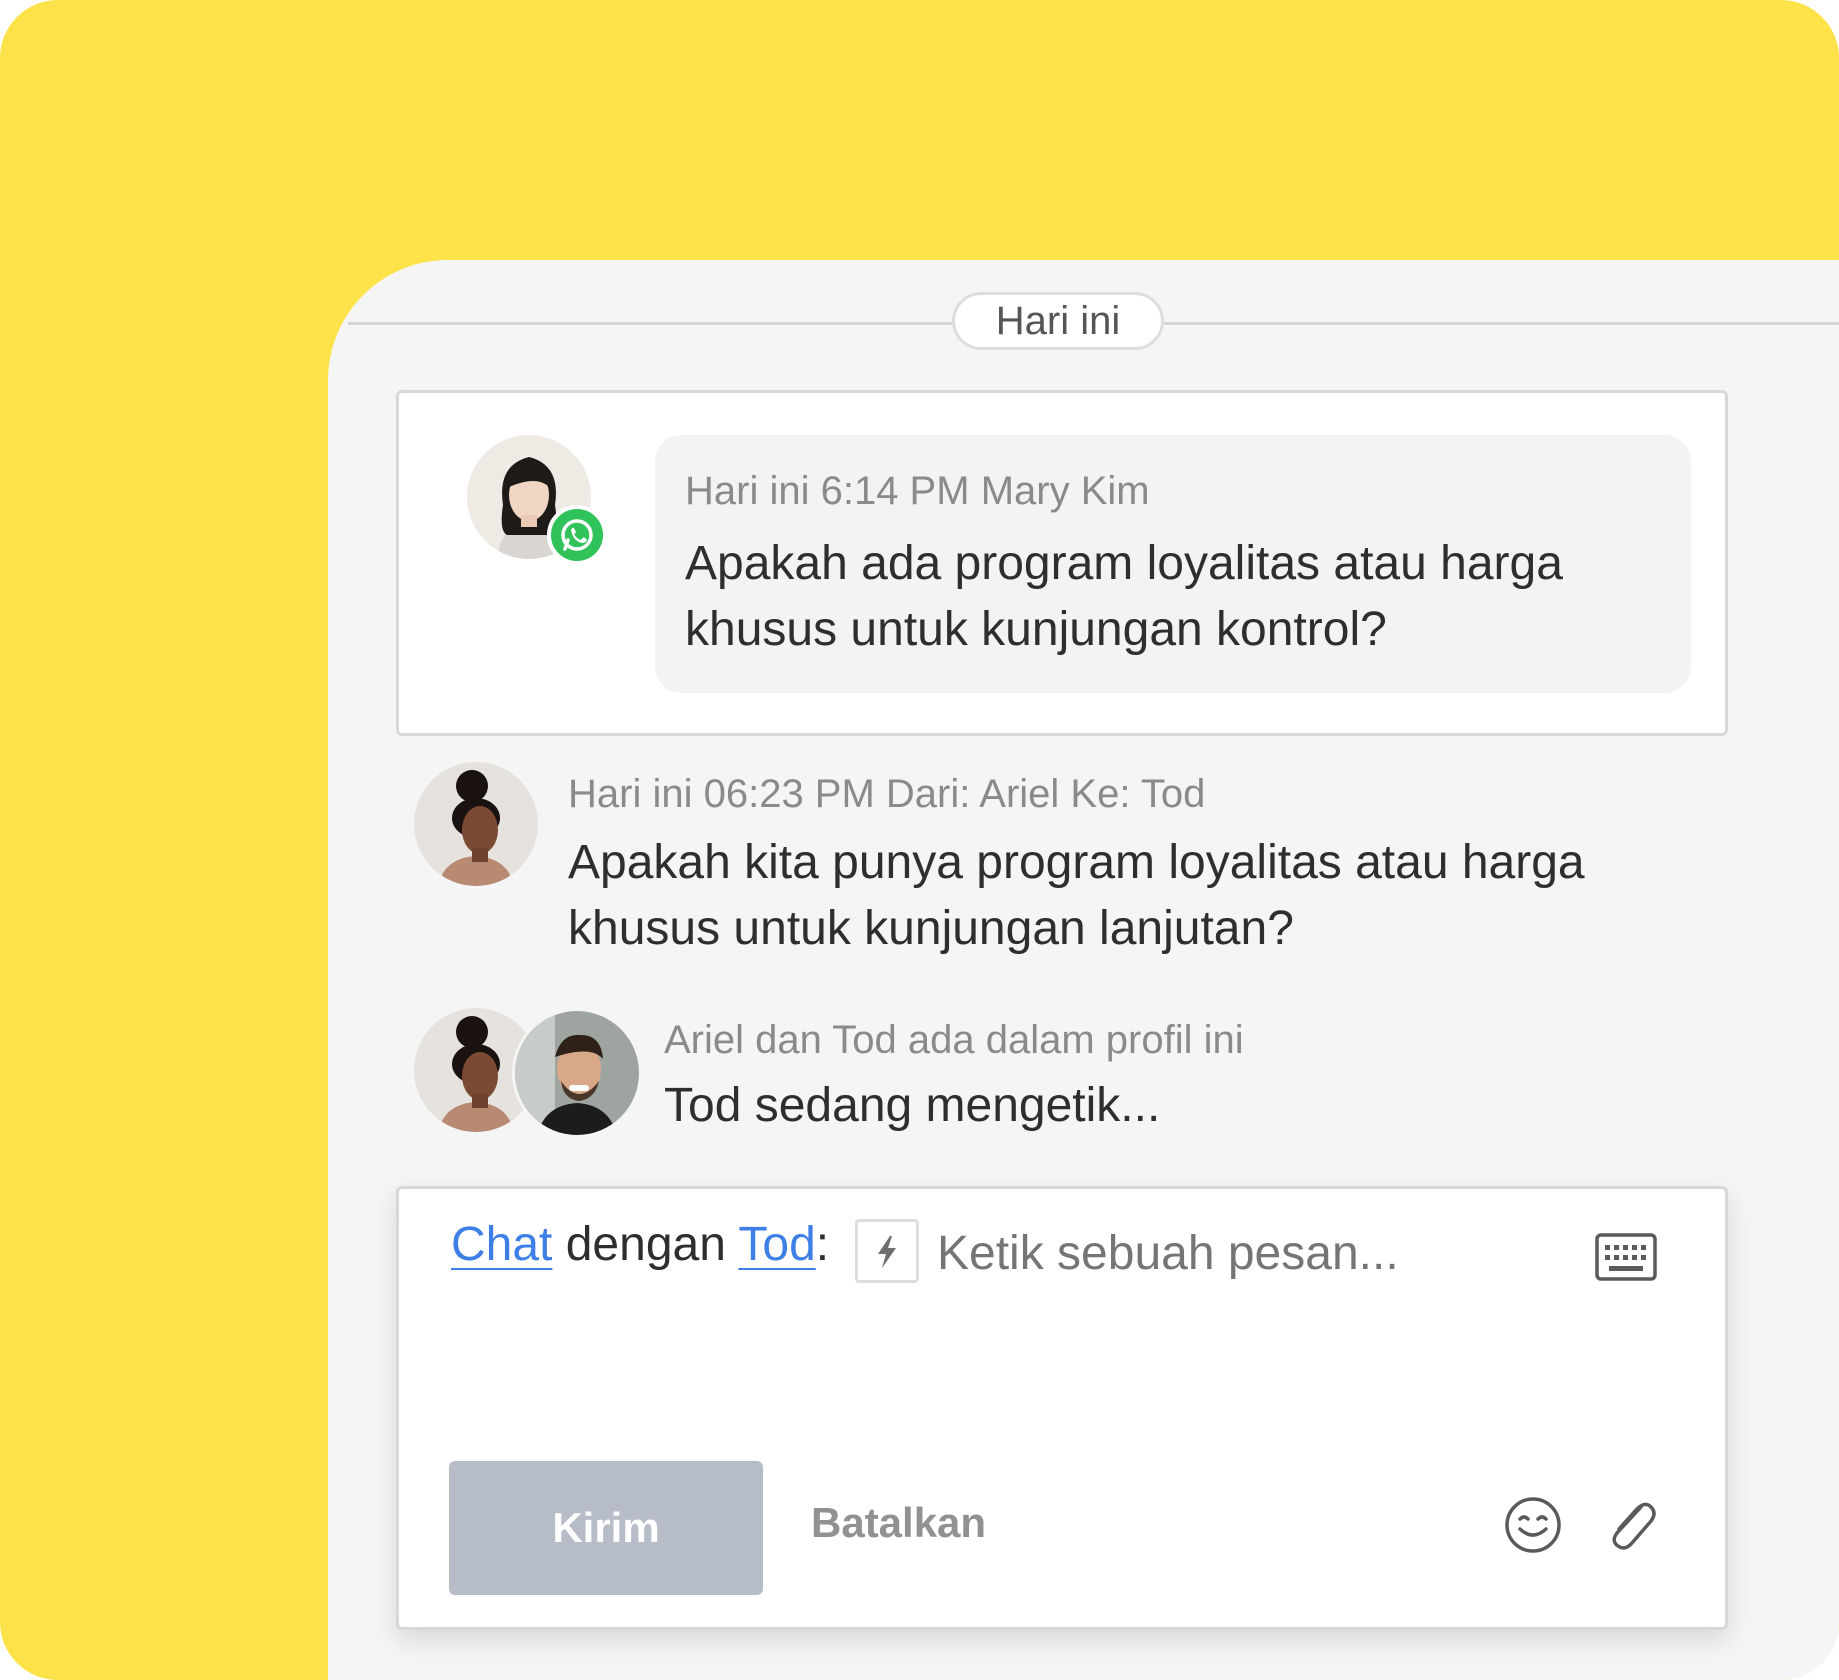 Image resolution: width=1839 pixels, height=1680 pixels. Describe the element at coordinates (501, 1244) in the screenshot. I see `chat-mode-link: Chat` at that location.